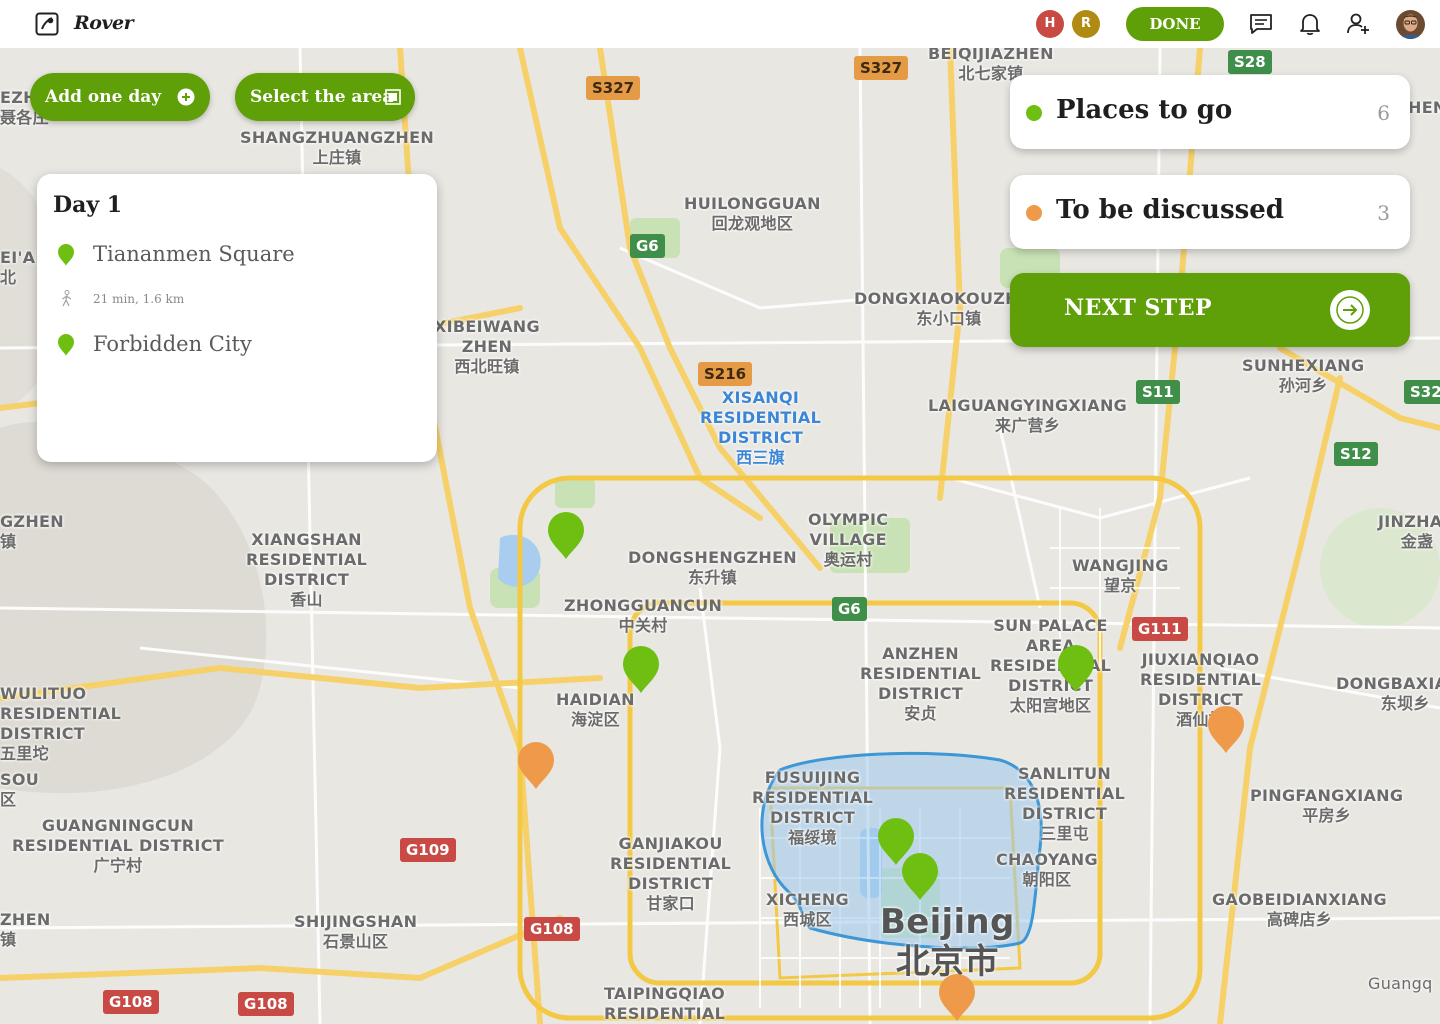 The height and width of the screenshot is (1024, 1440). Describe the element at coordinates (1400, 983) in the screenshot. I see `map-label: Guangq` at that location.